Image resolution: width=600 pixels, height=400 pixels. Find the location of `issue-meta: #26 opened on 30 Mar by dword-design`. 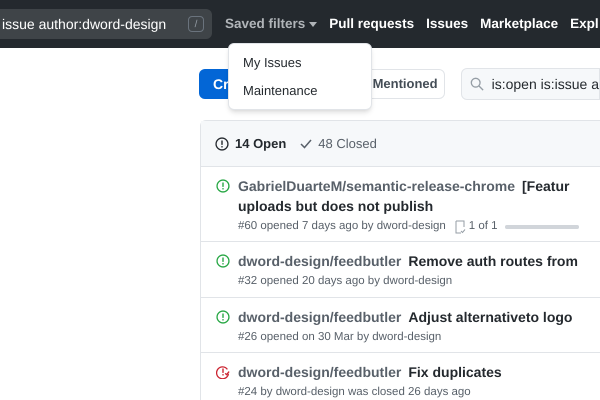

issue-meta: #26 opened on 30 Mar by dword-design is located at coordinates (340, 337).